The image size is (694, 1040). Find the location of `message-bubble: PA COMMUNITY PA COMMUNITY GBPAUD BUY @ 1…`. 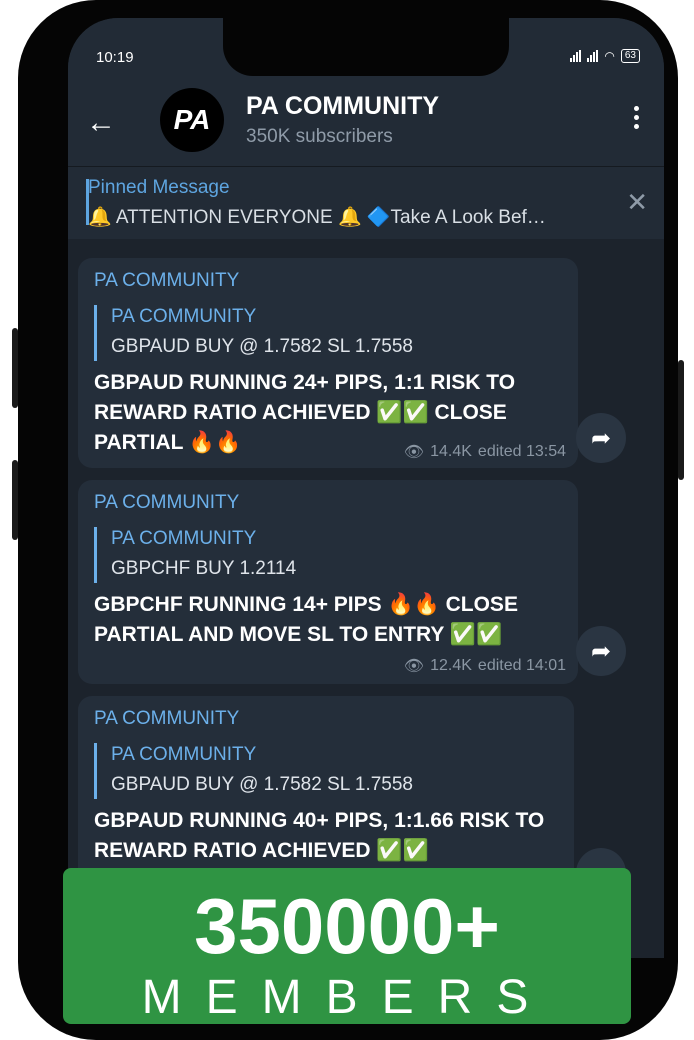

message-bubble: PA COMMUNITY PA COMMUNITY GBPAUD BUY @ 1… is located at coordinates (328, 363).